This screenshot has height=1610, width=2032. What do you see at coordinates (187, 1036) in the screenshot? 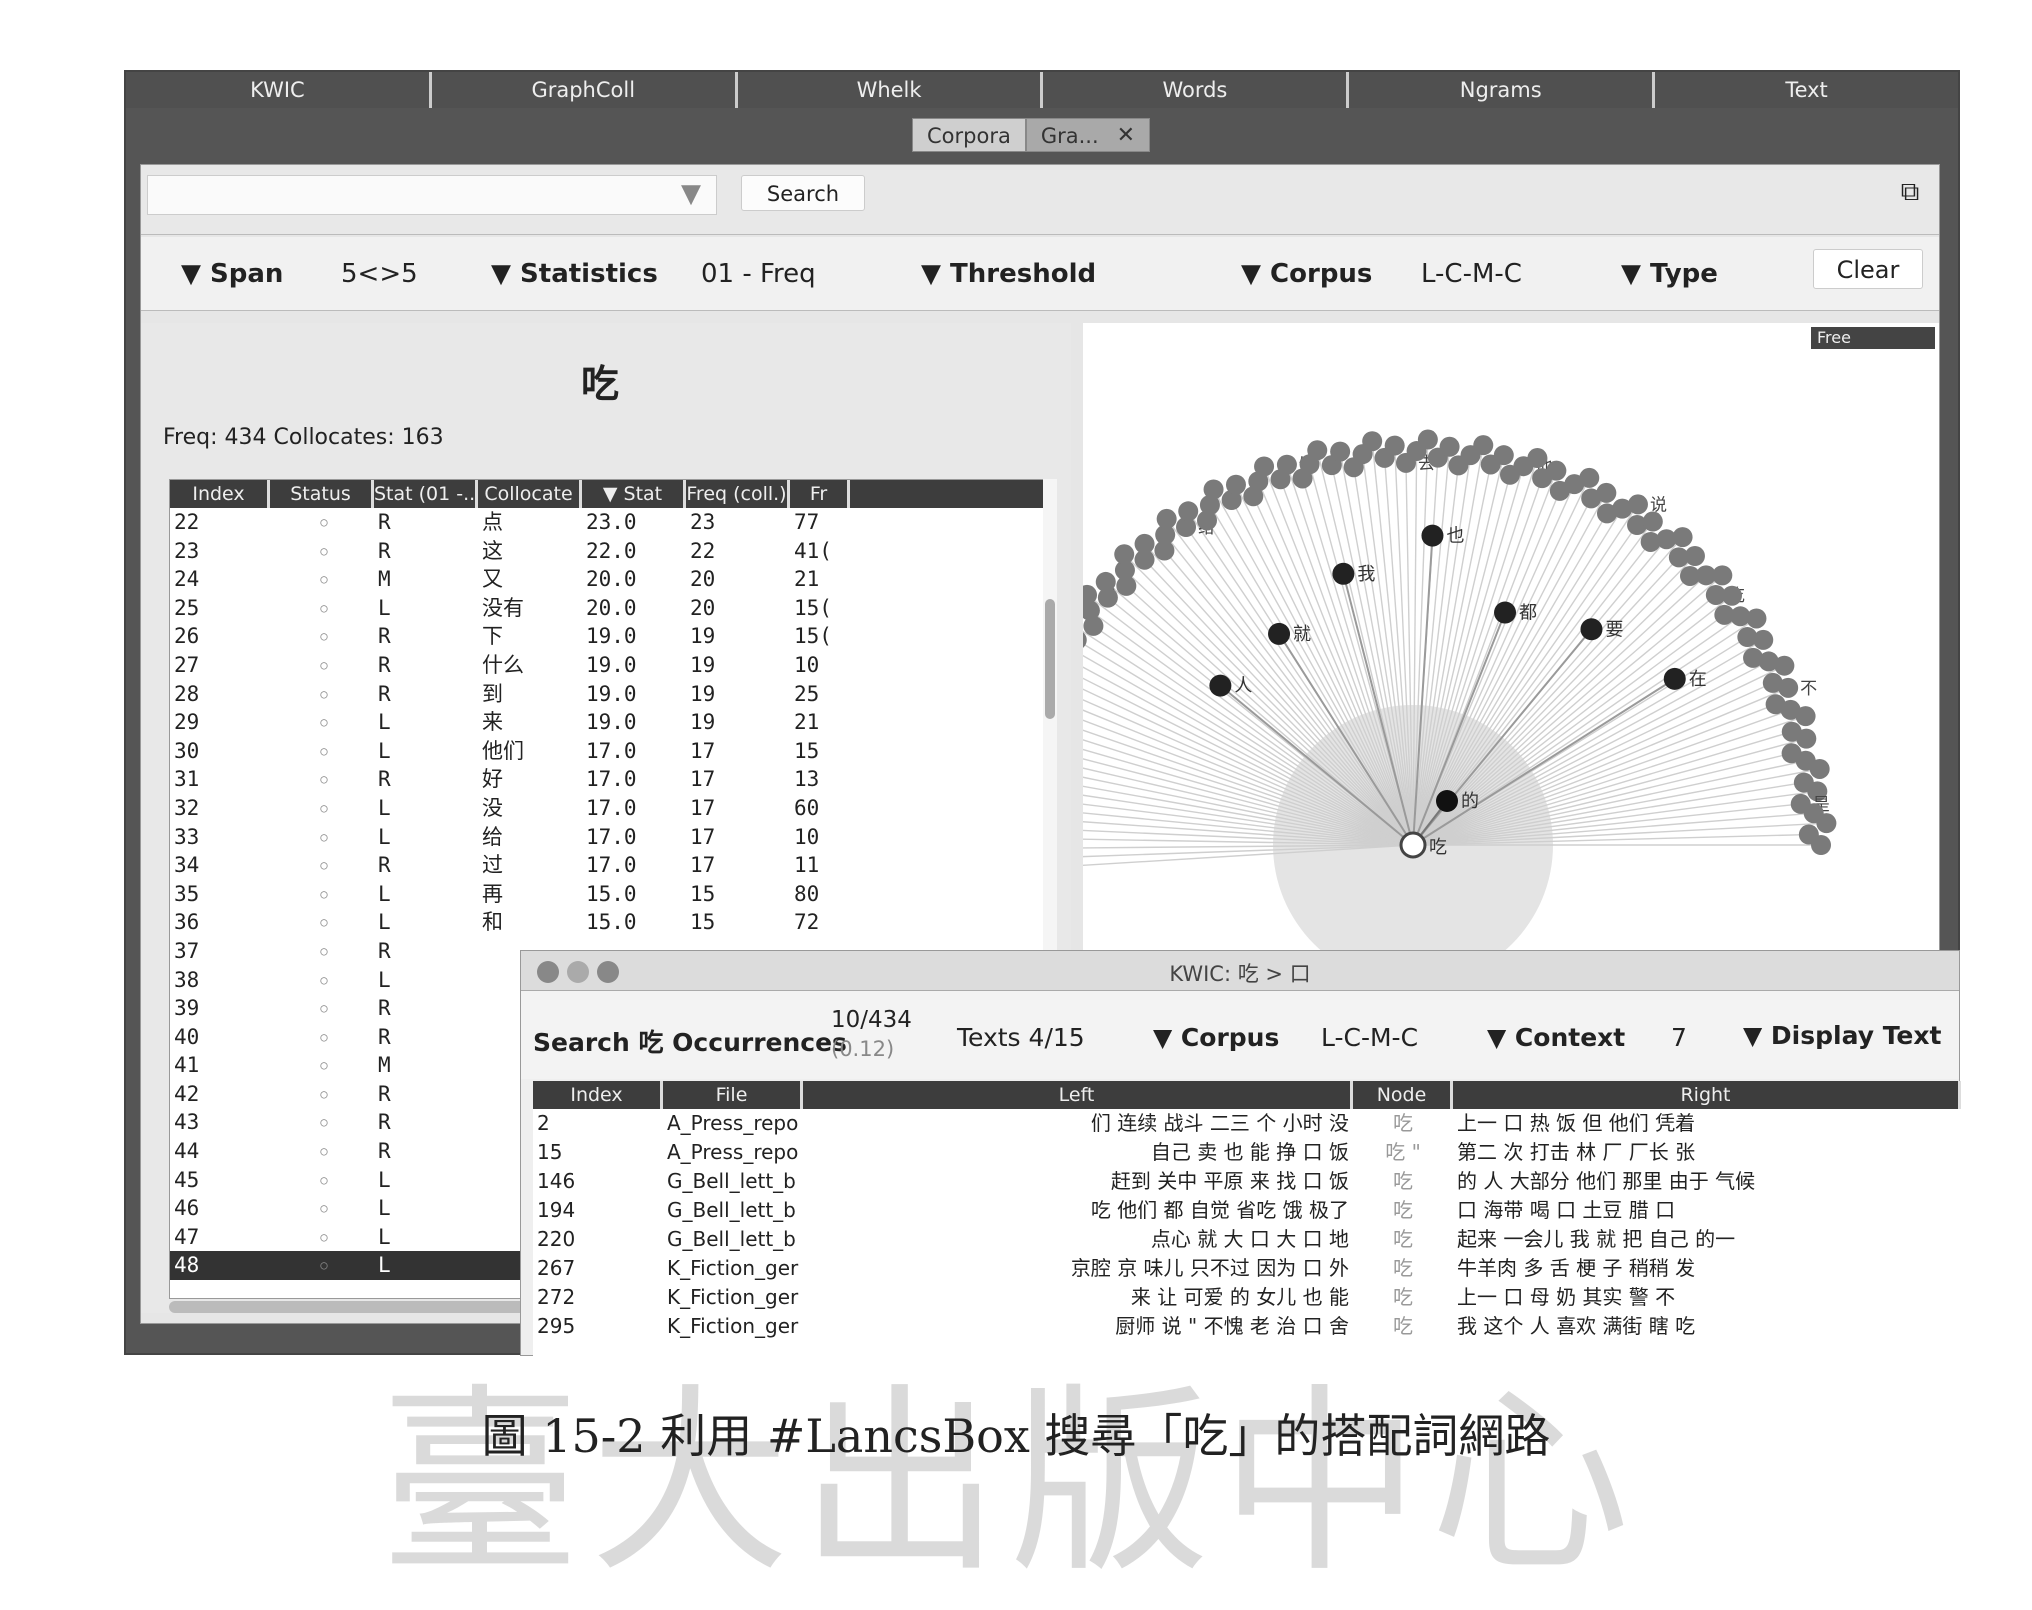
I see `table-cell: 40` at bounding box center [187, 1036].